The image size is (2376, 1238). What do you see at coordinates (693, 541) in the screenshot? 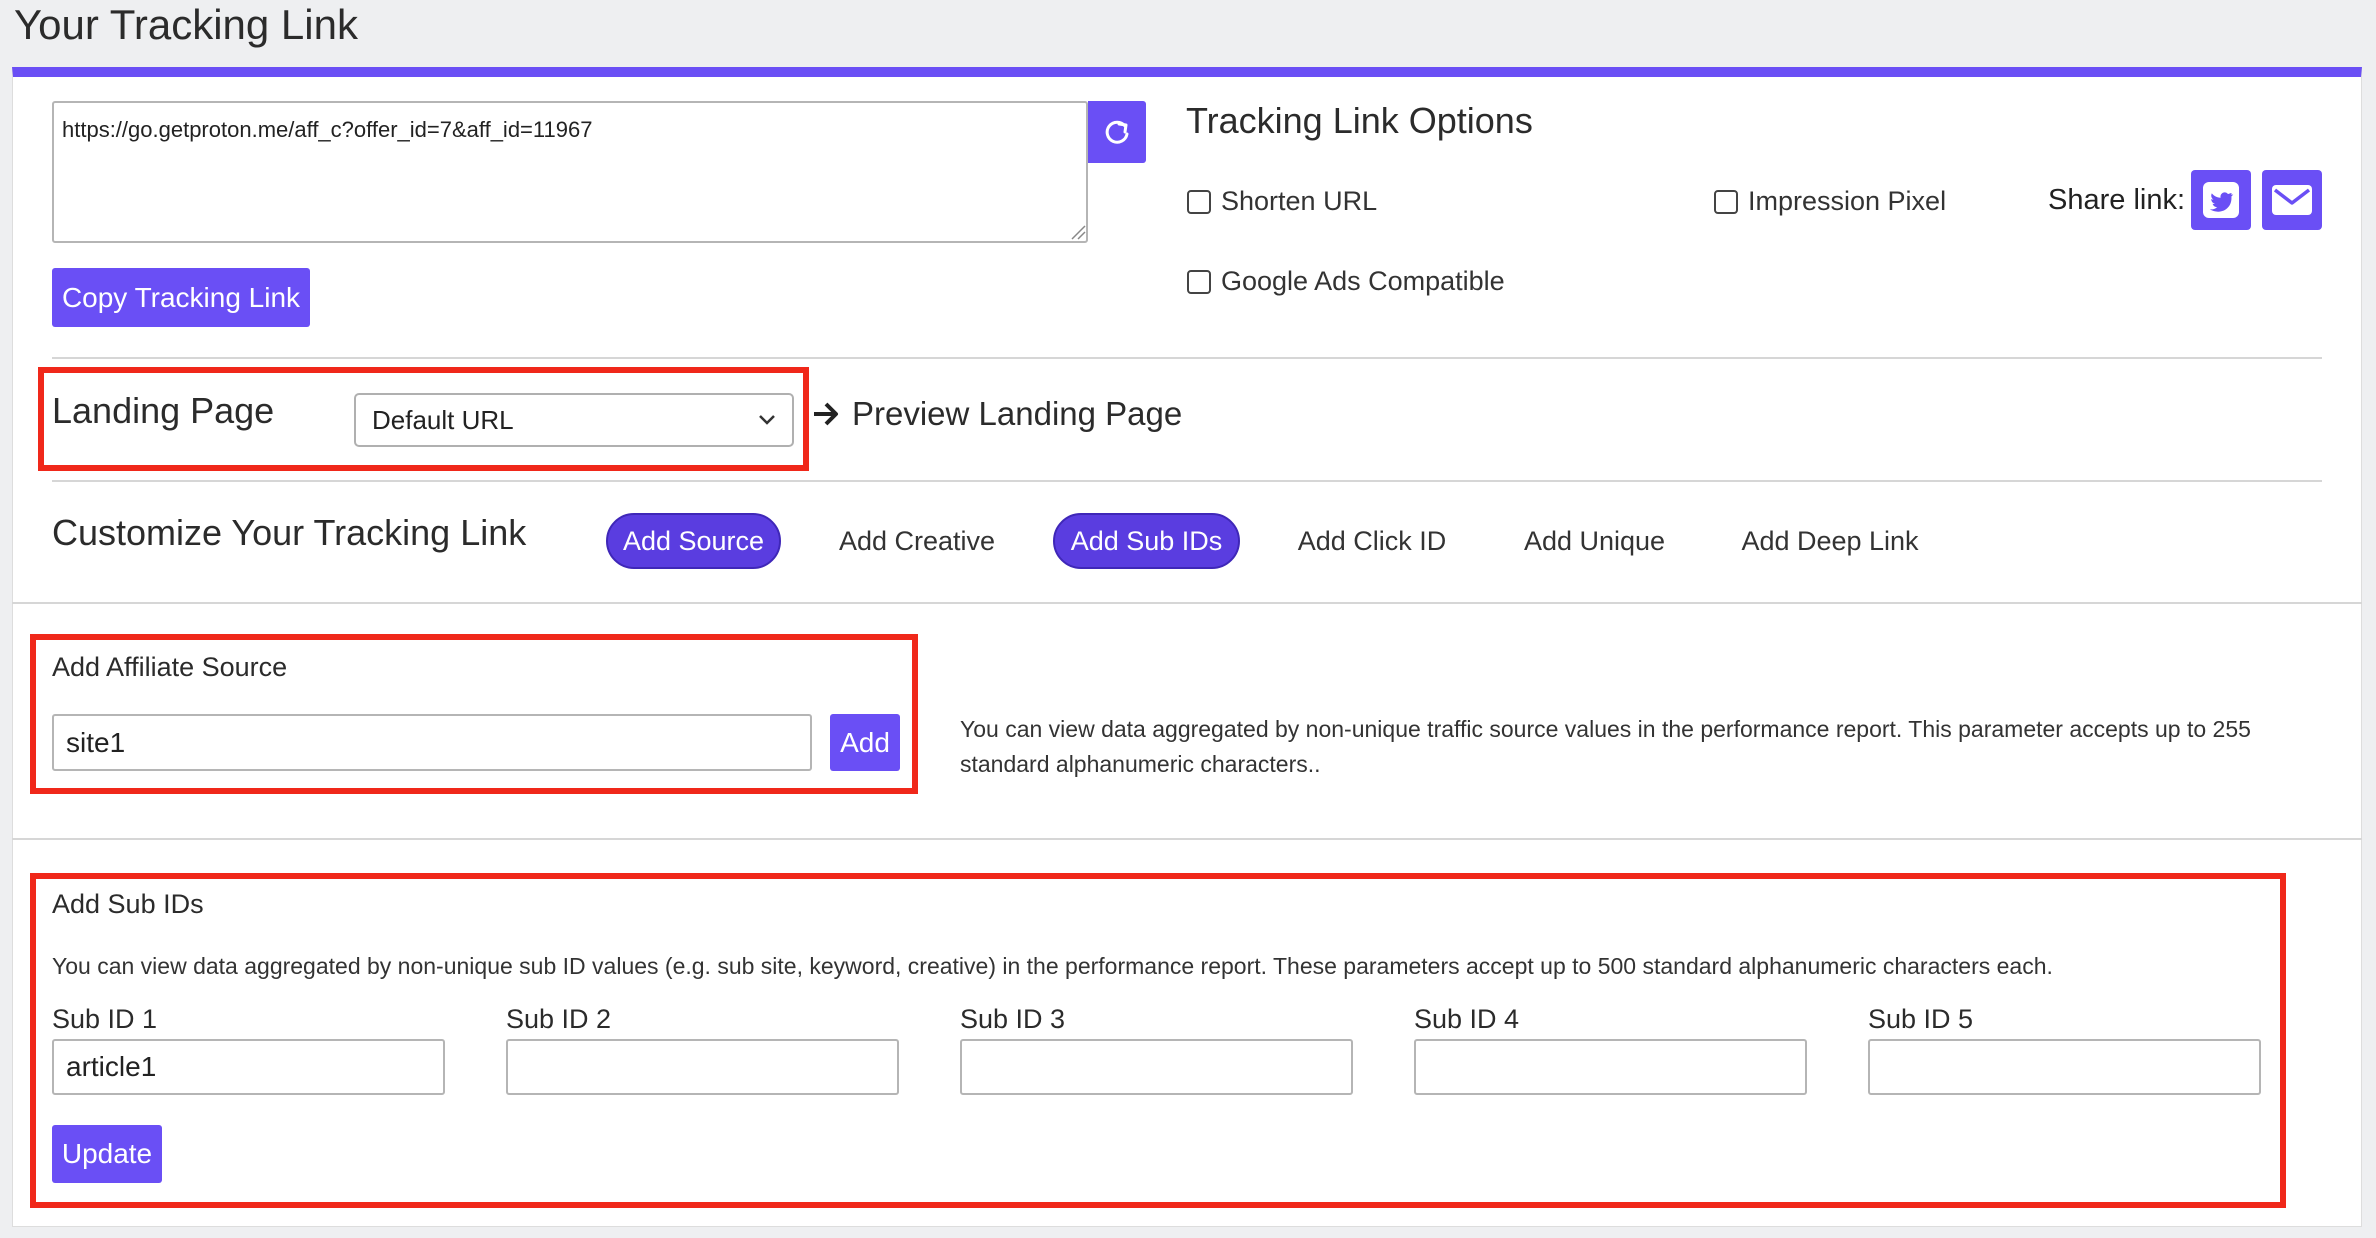
I see `tab-add-source: Add Source` at bounding box center [693, 541].